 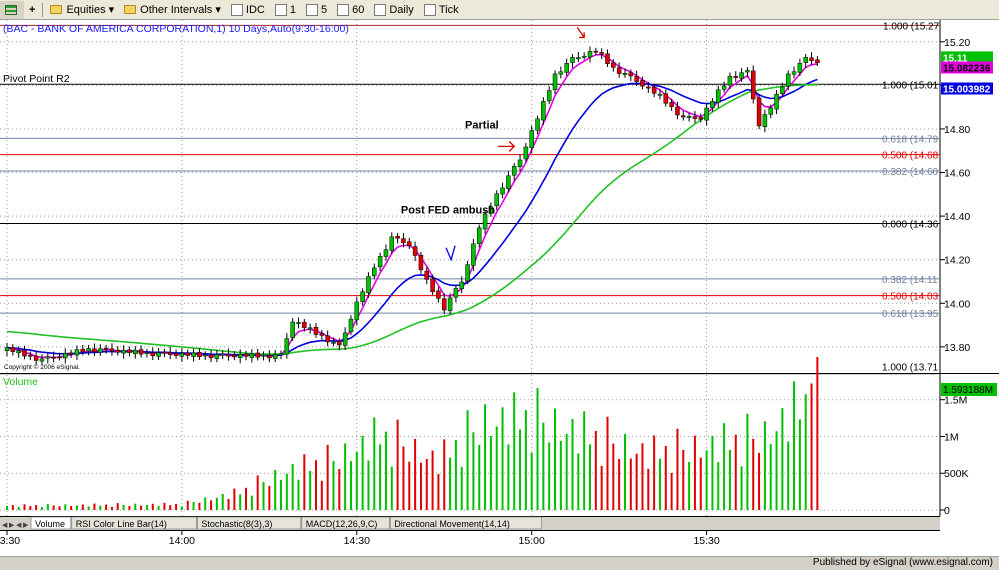 I want to click on interval-60-button: 60, so click(x=350, y=10).